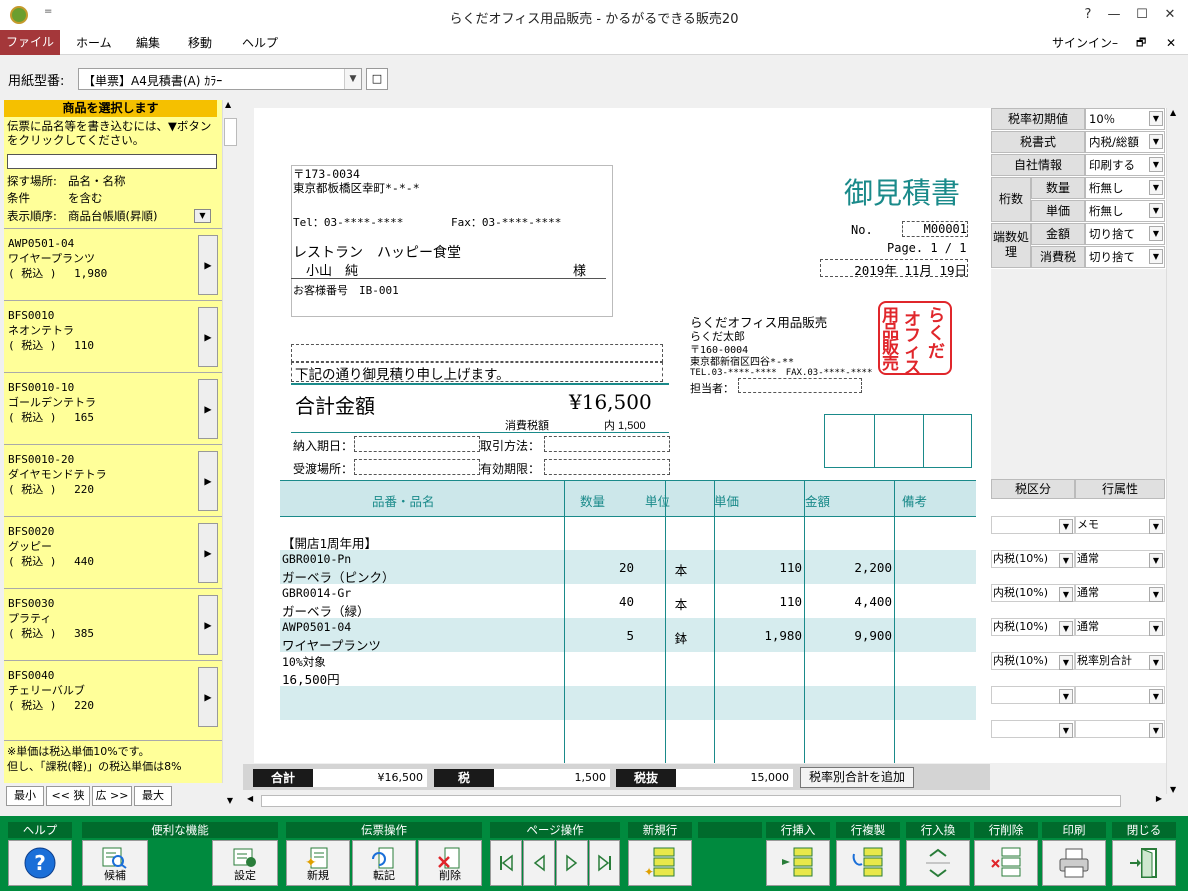 This screenshot has width=1188, height=891. What do you see at coordinates (346, 290) in the screenshot?
I see `customer-number: お客様番号 IB-001` at bounding box center [346, 290].